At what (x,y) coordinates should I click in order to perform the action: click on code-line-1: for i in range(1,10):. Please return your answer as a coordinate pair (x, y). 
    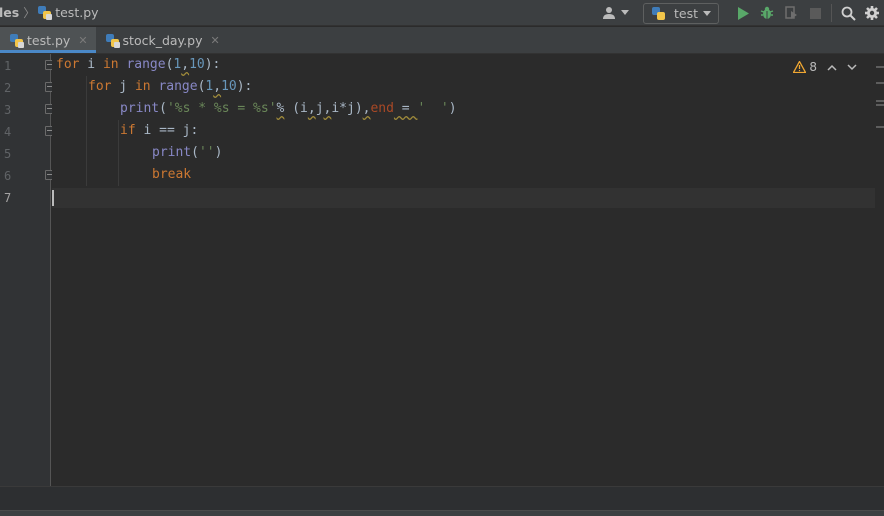
    Looking at the image, I should click on (138, 65).